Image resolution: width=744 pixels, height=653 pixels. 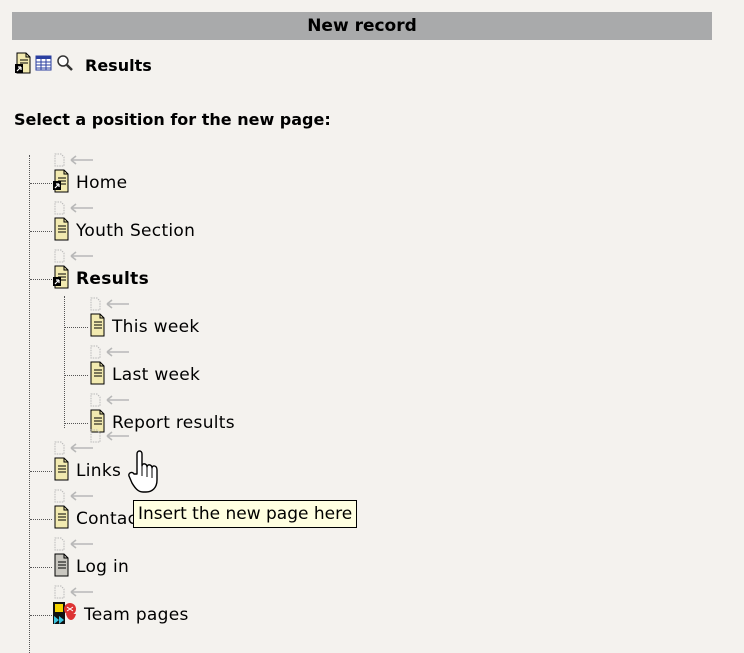 I want to click on tree-node-label: Results, so click(x=113, y=279).